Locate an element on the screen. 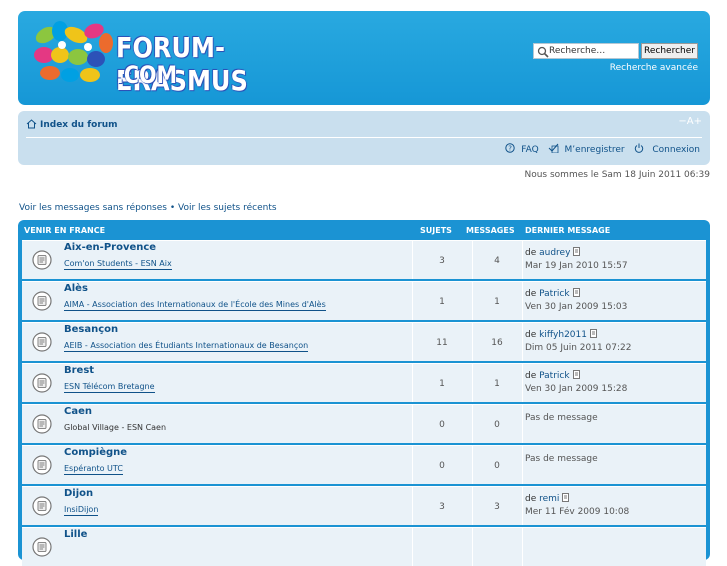 Image resolution: width=727 pixels, height=566 pixels. font-size-toggle: −A+ is located at coordinates (690, 121).